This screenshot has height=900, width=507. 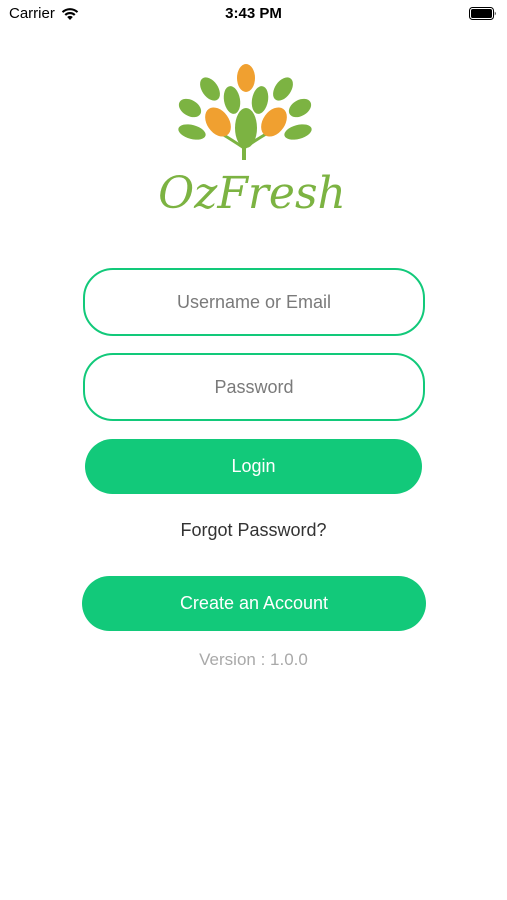 I want to click on login-button: Login, so click(x=253, y=466).